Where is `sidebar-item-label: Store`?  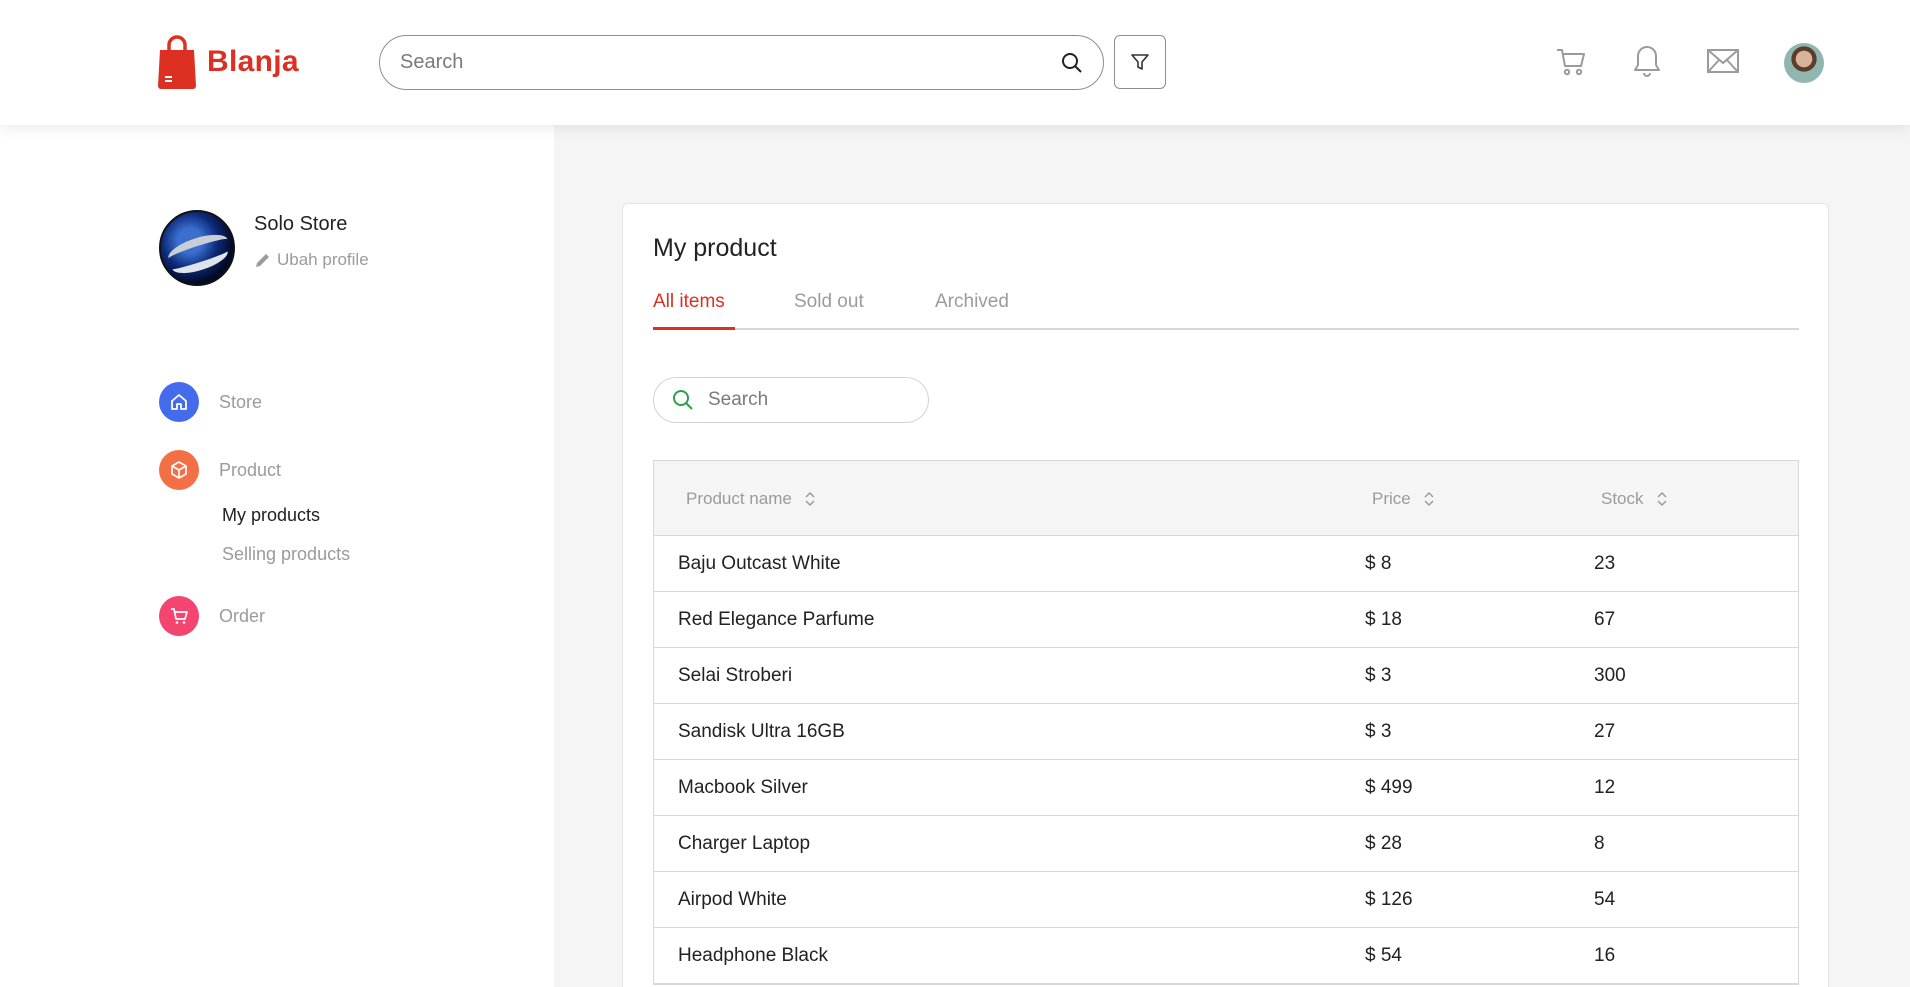
sidebar-item-label: Store is located at coordinates (241, 401).